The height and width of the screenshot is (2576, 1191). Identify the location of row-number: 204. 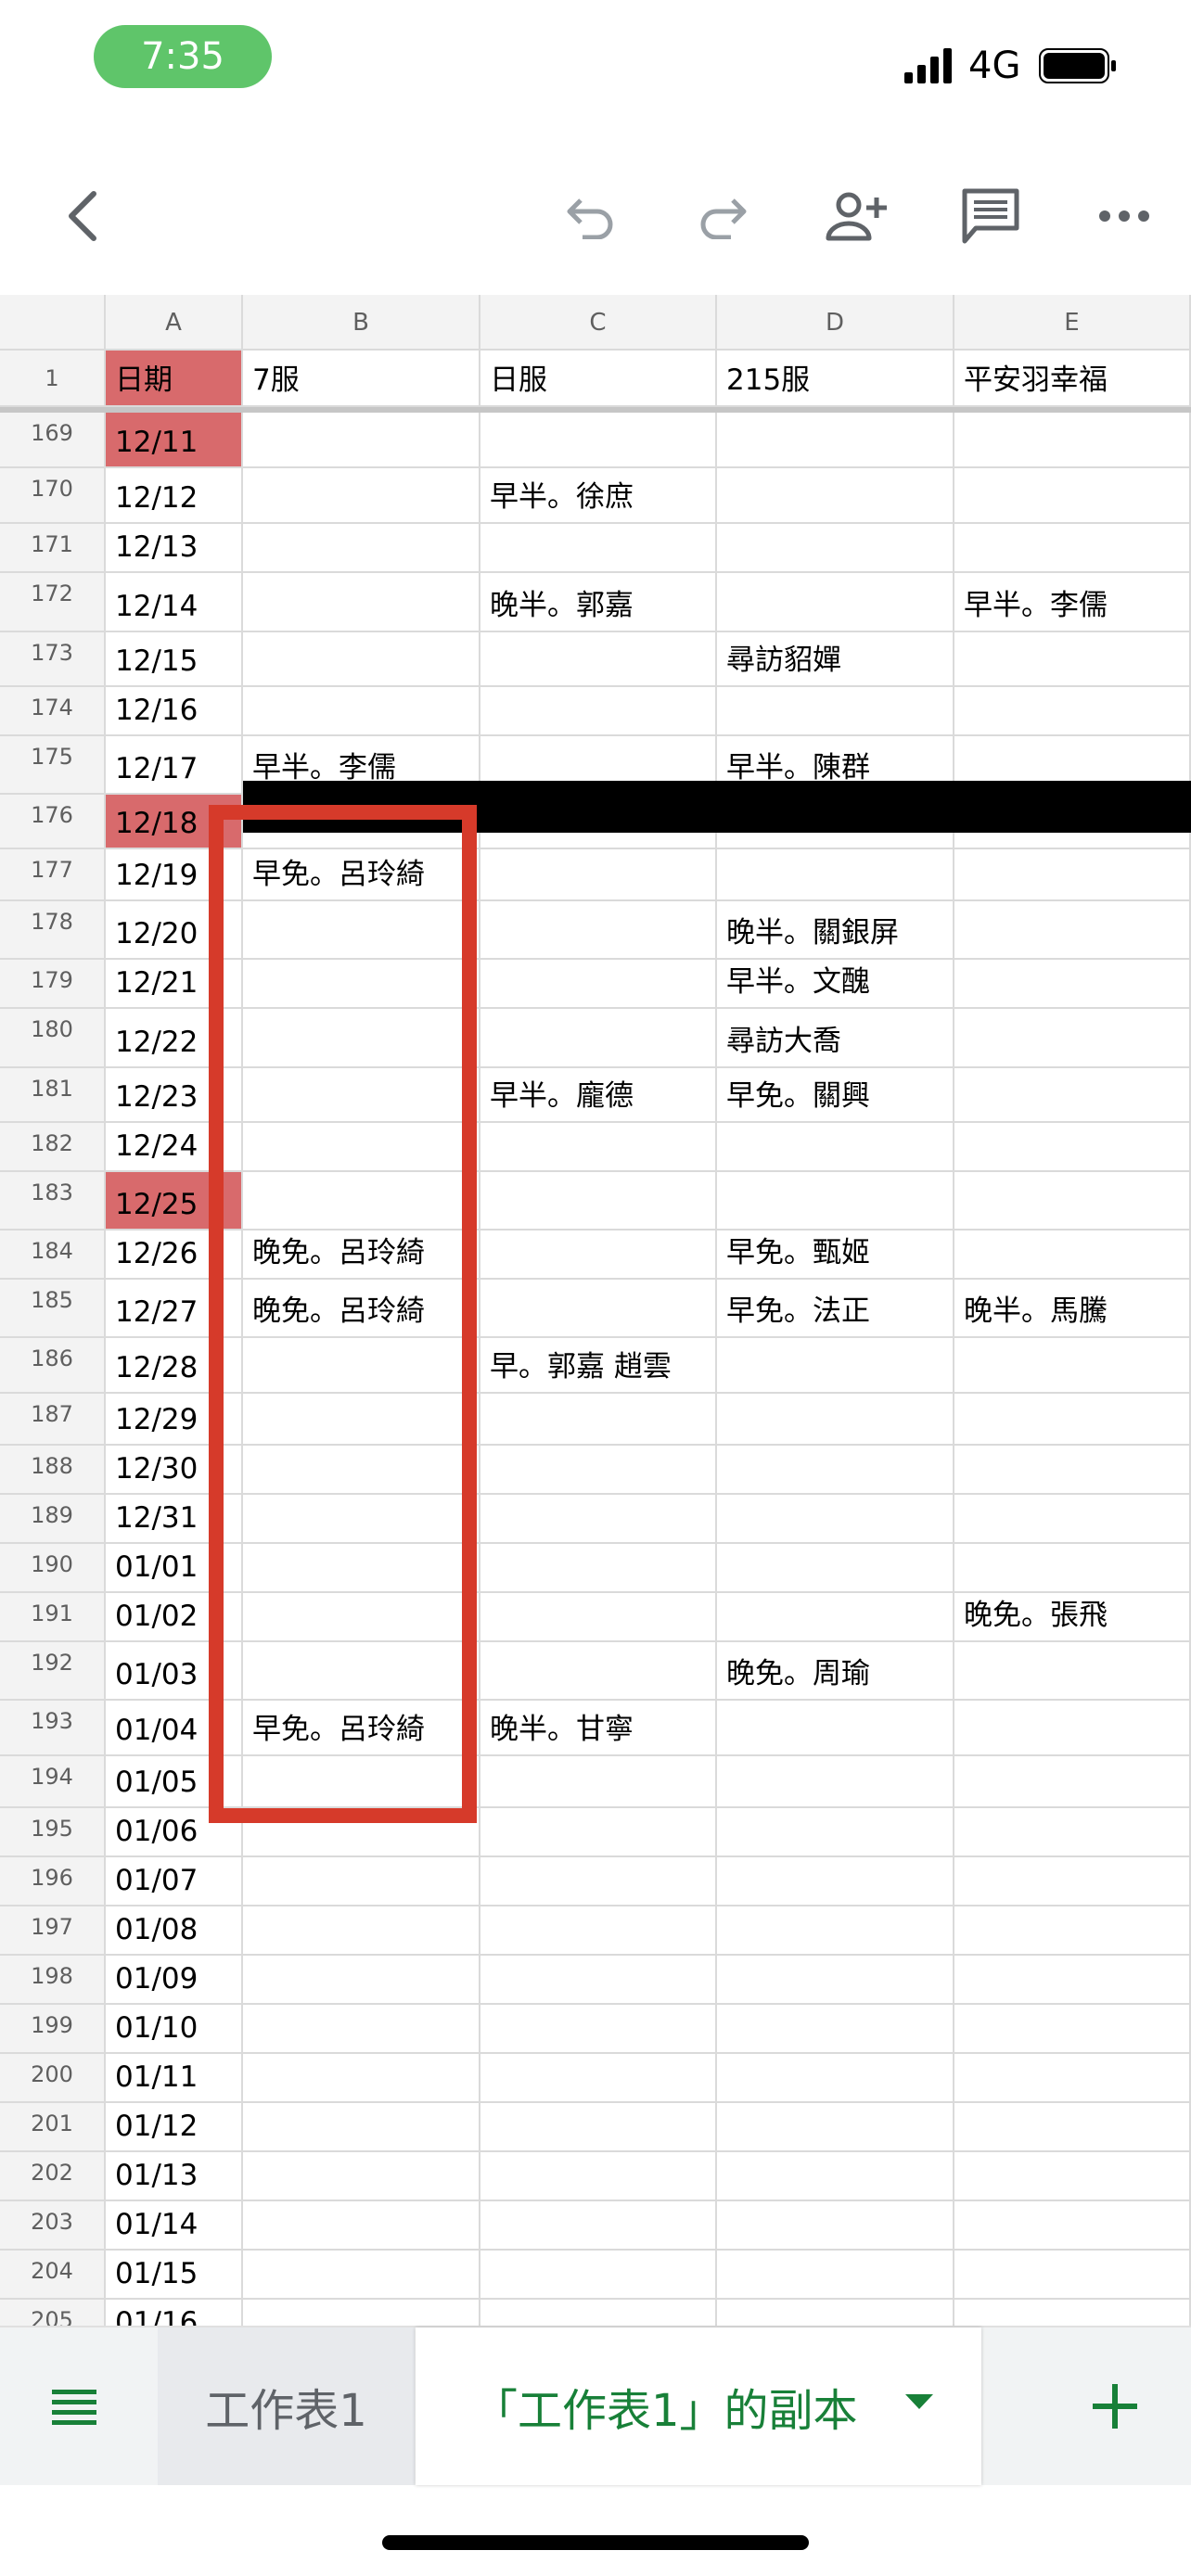
(53, 2275).